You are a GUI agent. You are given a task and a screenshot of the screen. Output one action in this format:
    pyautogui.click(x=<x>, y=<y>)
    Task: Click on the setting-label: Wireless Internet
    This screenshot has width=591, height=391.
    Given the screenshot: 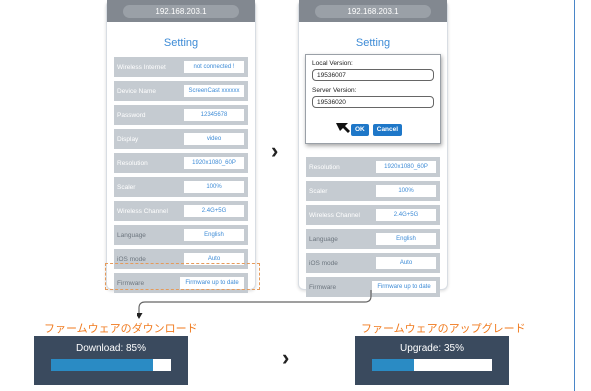 What is the action you would take?
    pyautogui.click(x=141, y=67)
    